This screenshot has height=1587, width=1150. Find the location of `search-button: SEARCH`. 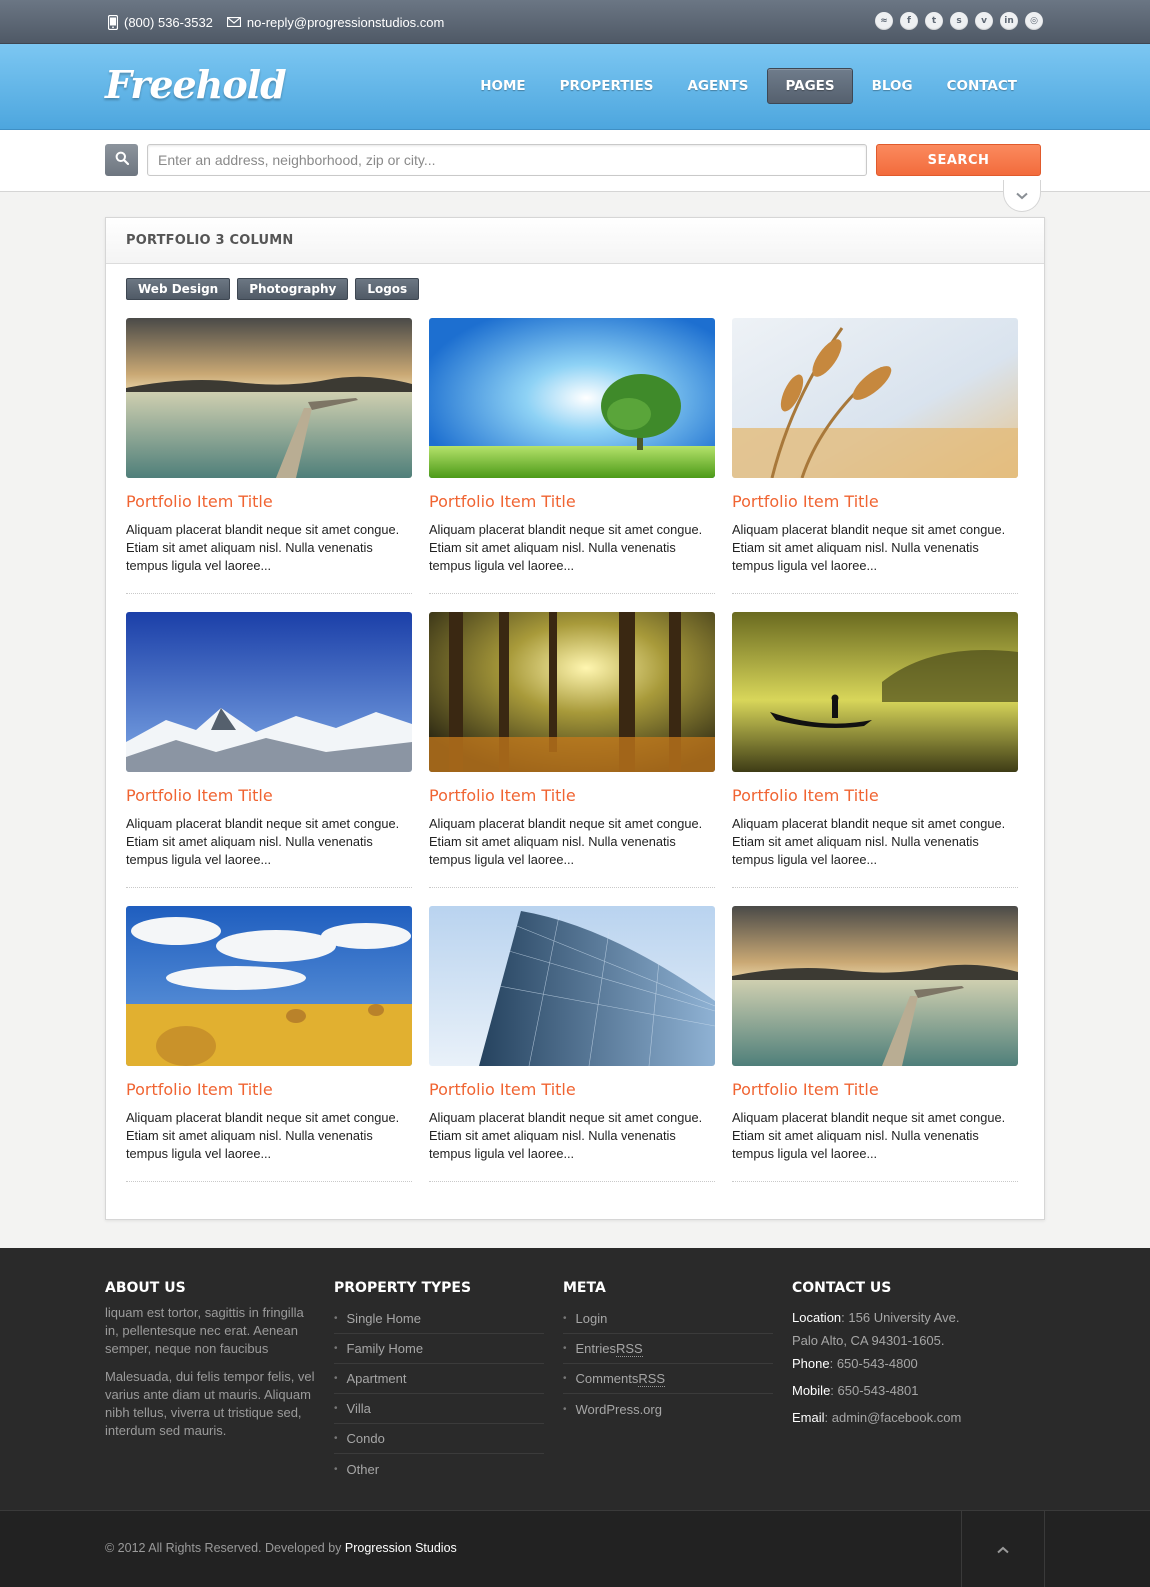

search-button: SEARCH is located at coordinates (958, 160).